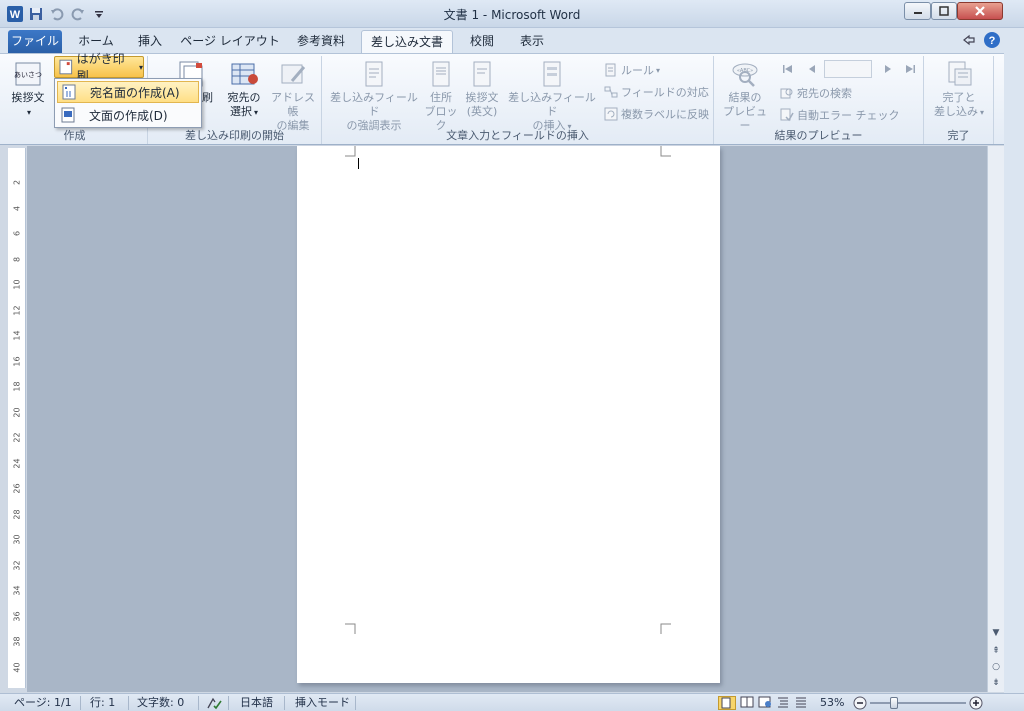 Image resolution: width=1024 pixels, height=711 pixels. I want to click on insert-merge-field-icon, so click(552, 74).